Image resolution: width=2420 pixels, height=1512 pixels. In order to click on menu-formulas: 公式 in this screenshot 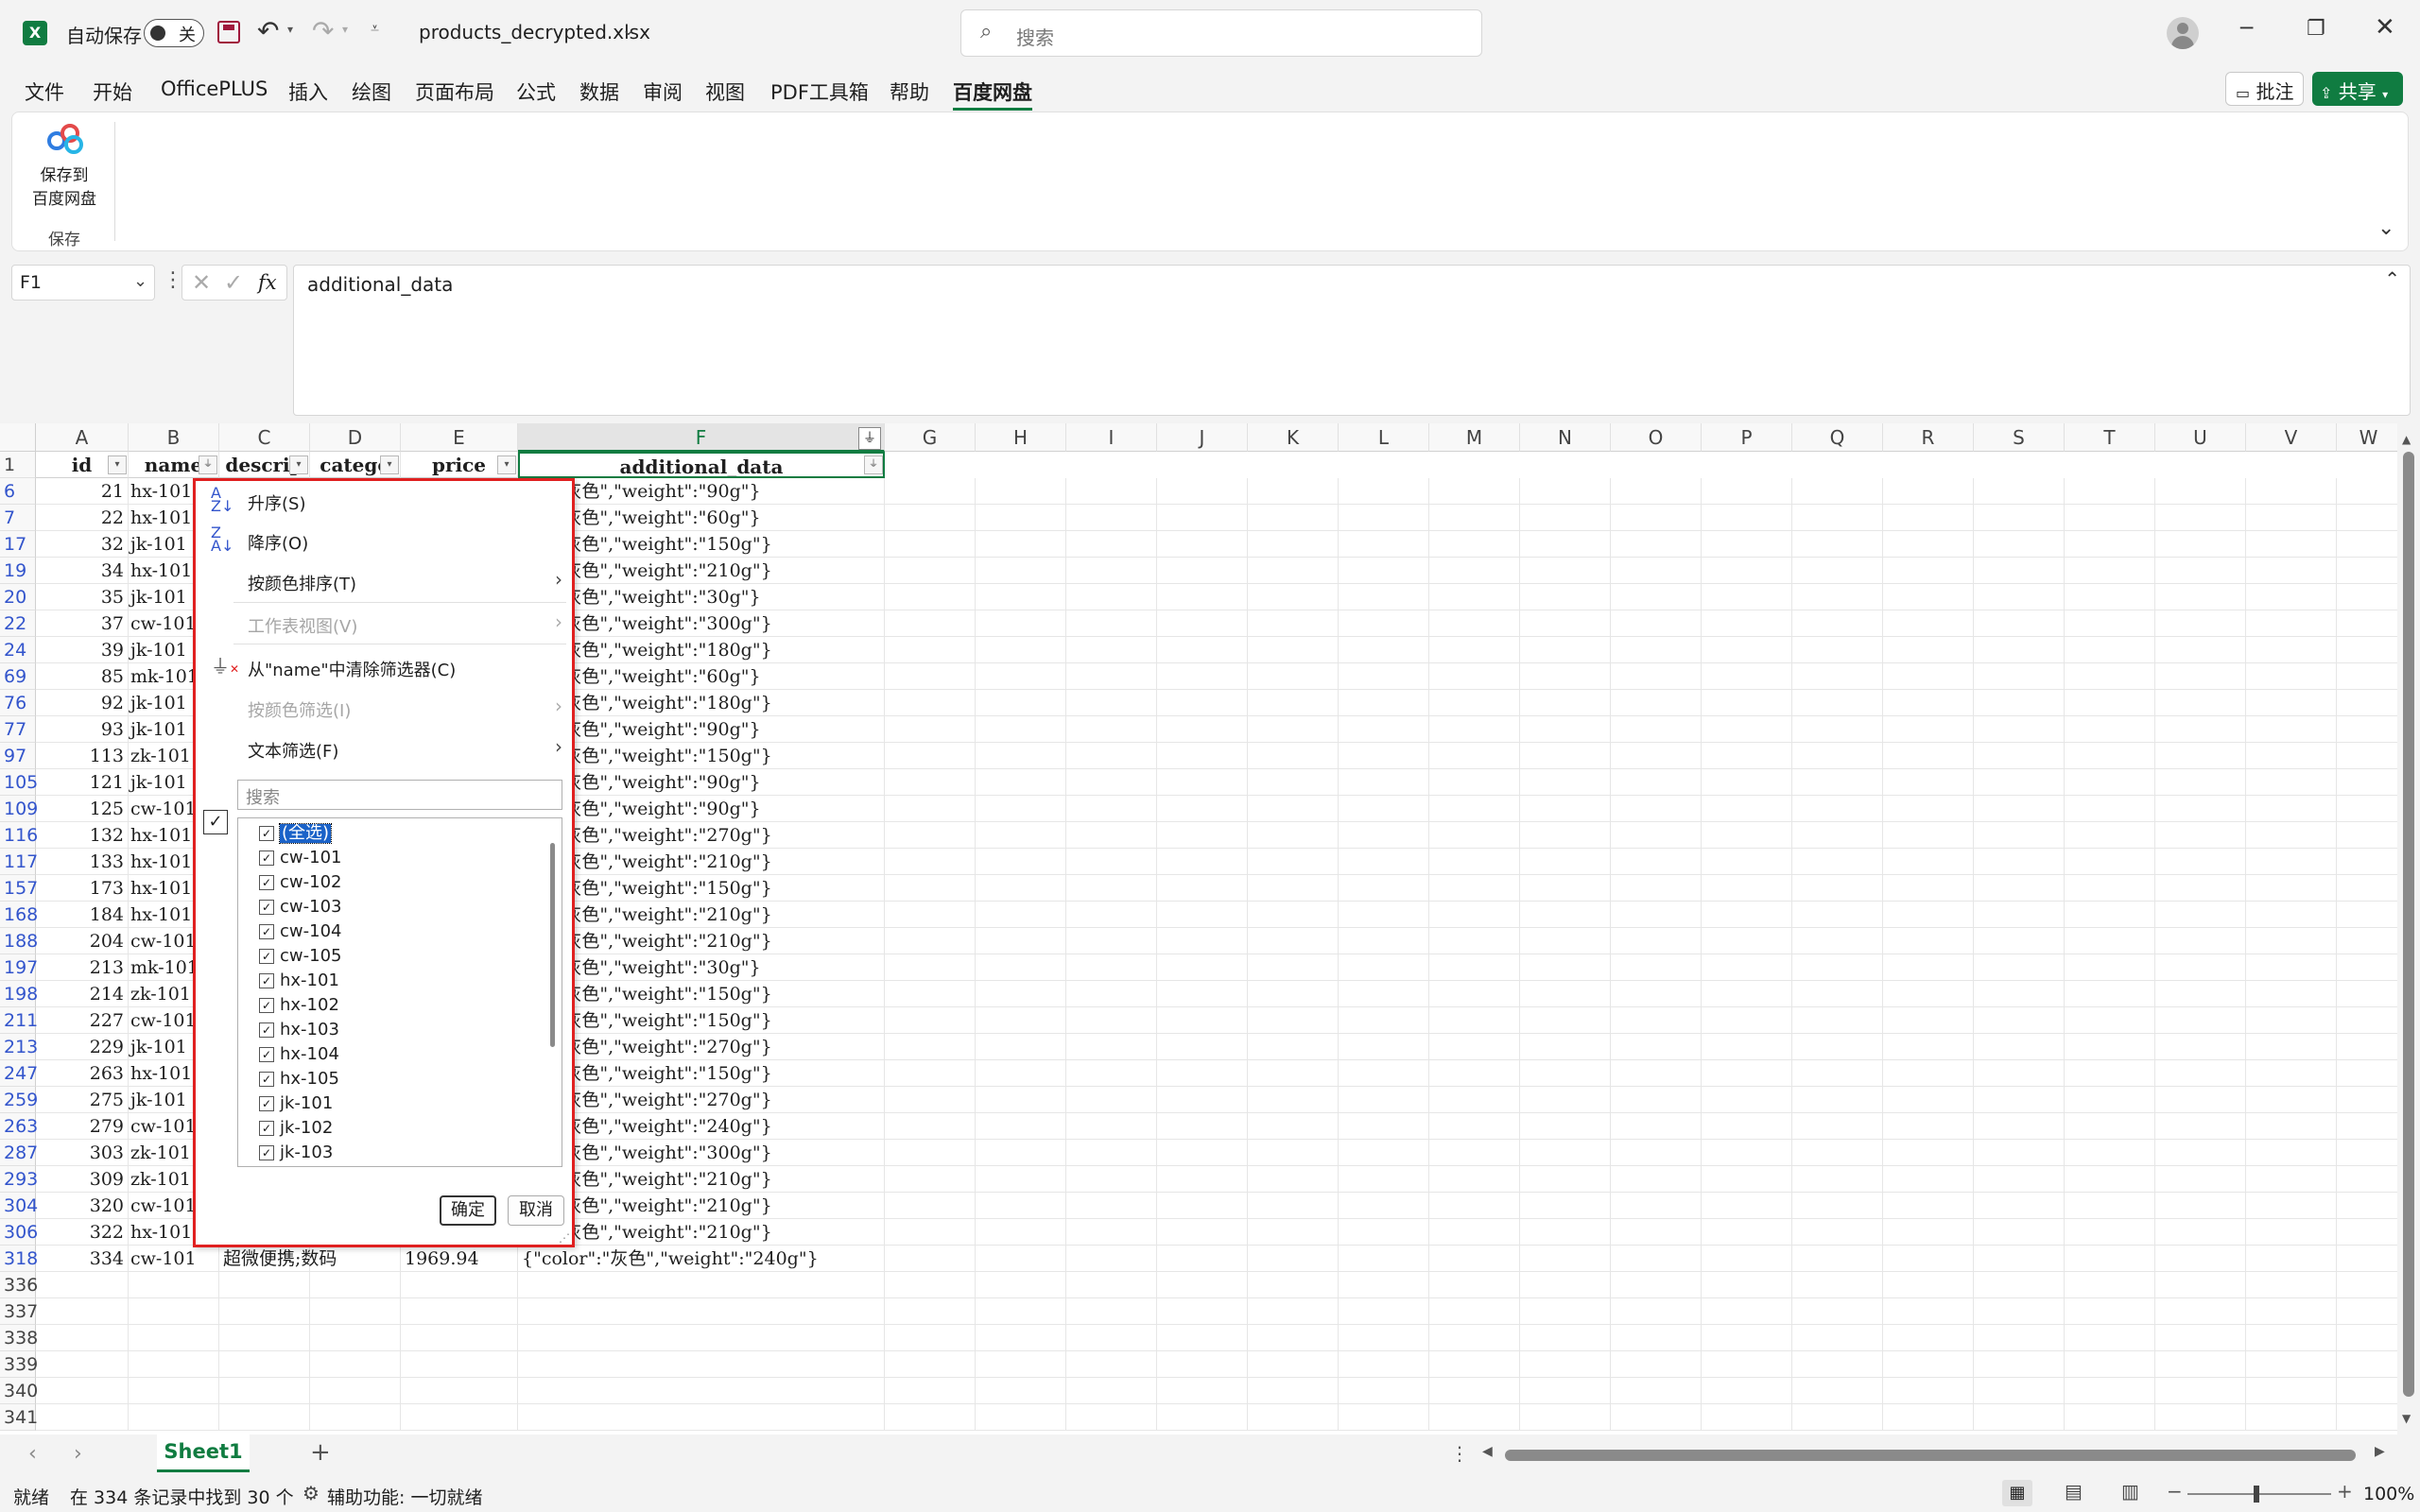, I will do `click(536, 91)`.